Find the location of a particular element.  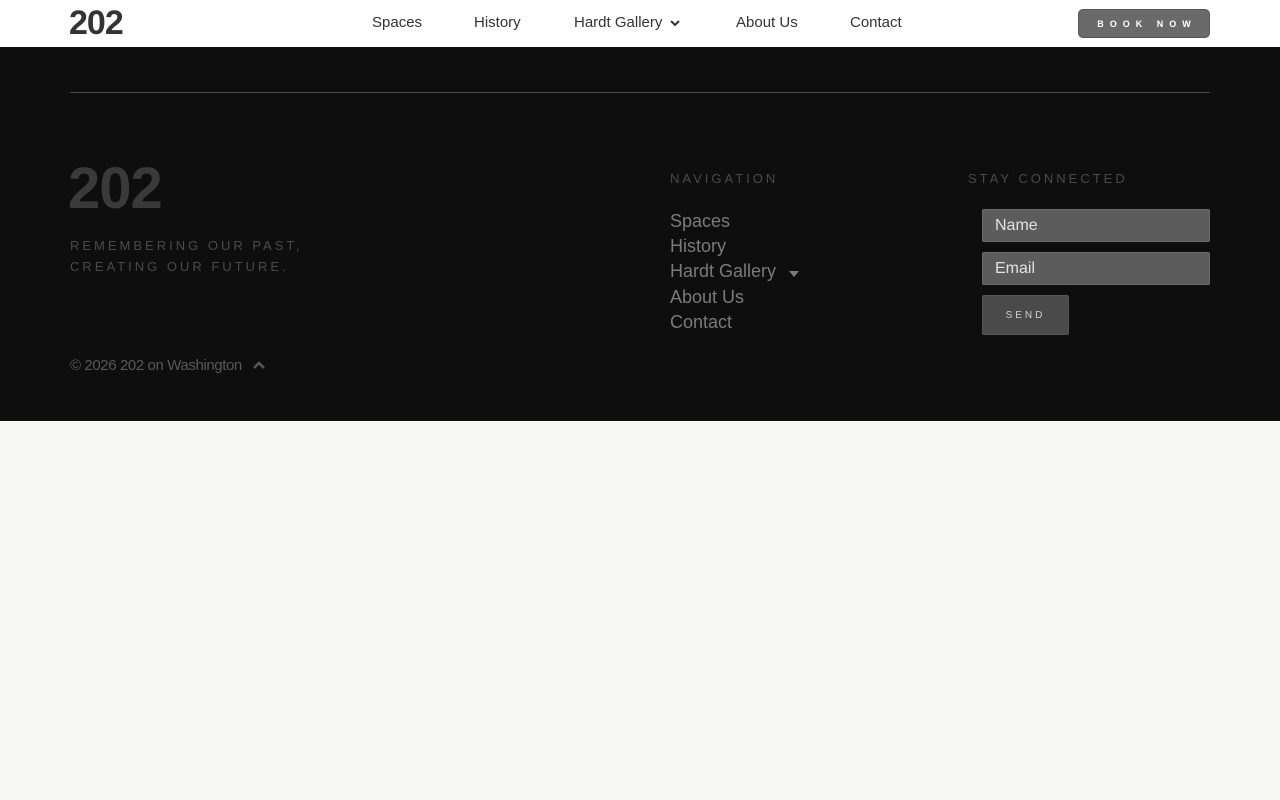

footer-logo: 202 is located at coordinates (115, 188).